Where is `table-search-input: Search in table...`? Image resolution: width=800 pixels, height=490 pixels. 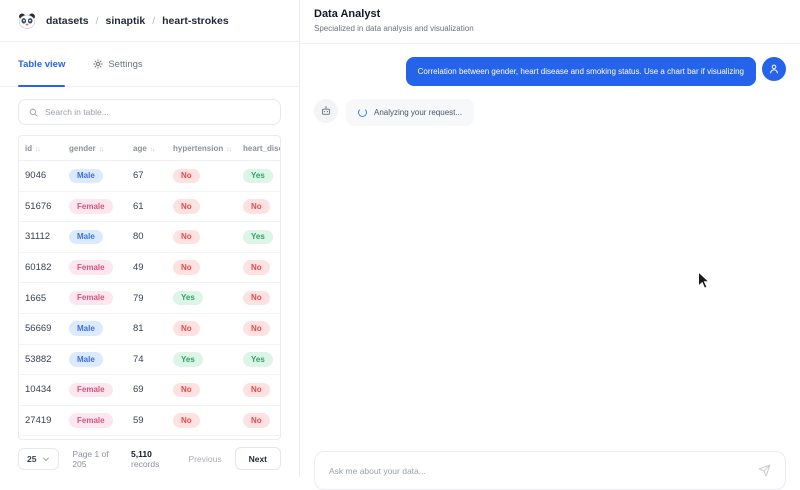
table-search-input: Search in table... is located at coordinates (149, 112).